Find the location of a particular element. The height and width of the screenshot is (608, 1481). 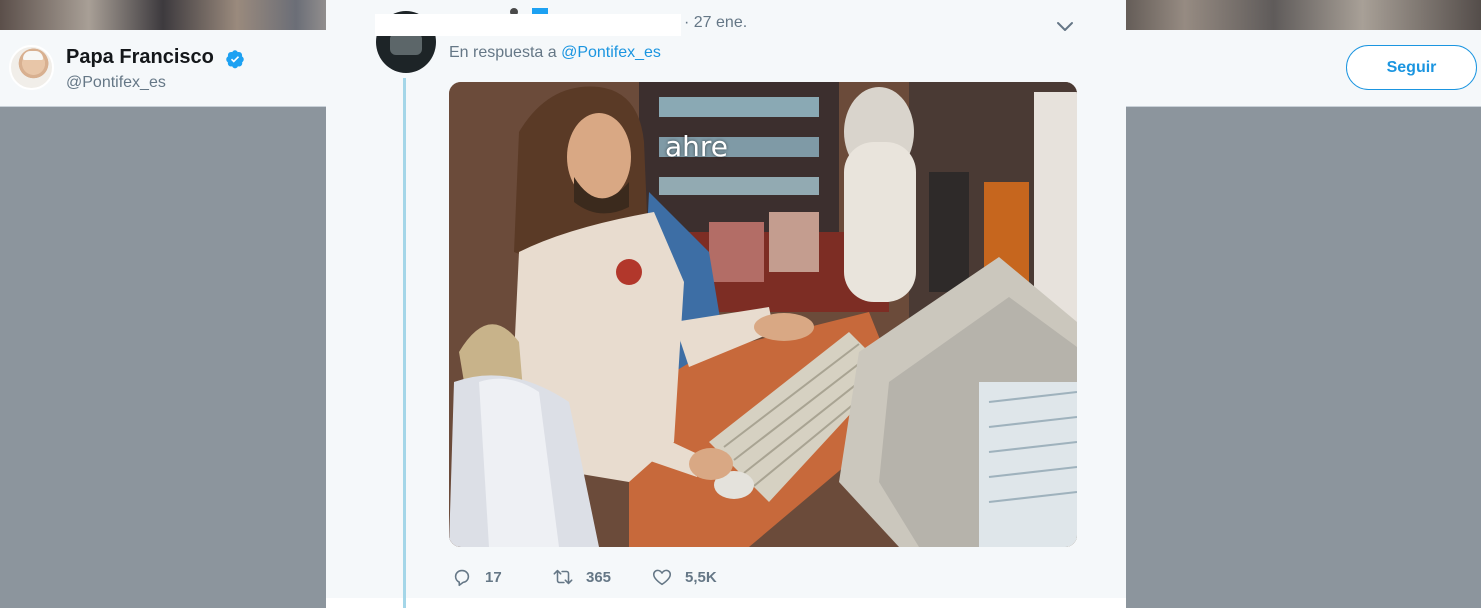

author-name-redaction is located at coordinates (528, 25).